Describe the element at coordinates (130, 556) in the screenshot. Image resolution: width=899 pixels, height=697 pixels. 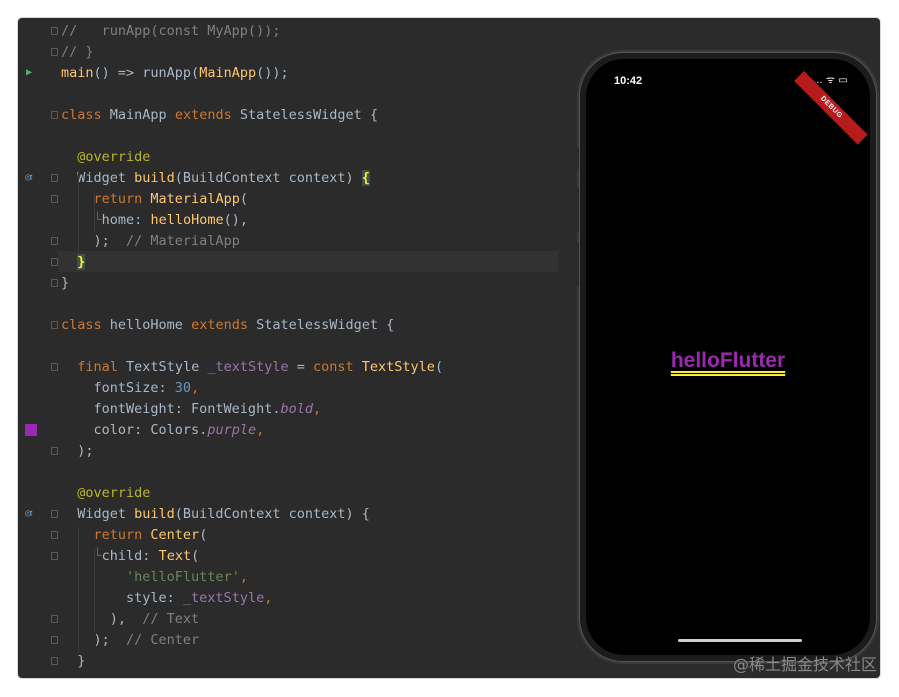
I see `code-line: └child: Text(` at that location.